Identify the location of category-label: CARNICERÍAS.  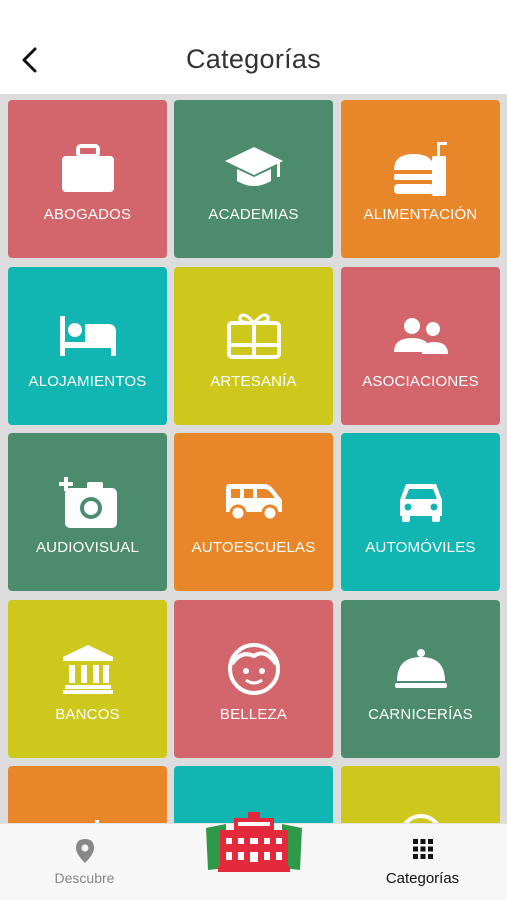
(420, 714).